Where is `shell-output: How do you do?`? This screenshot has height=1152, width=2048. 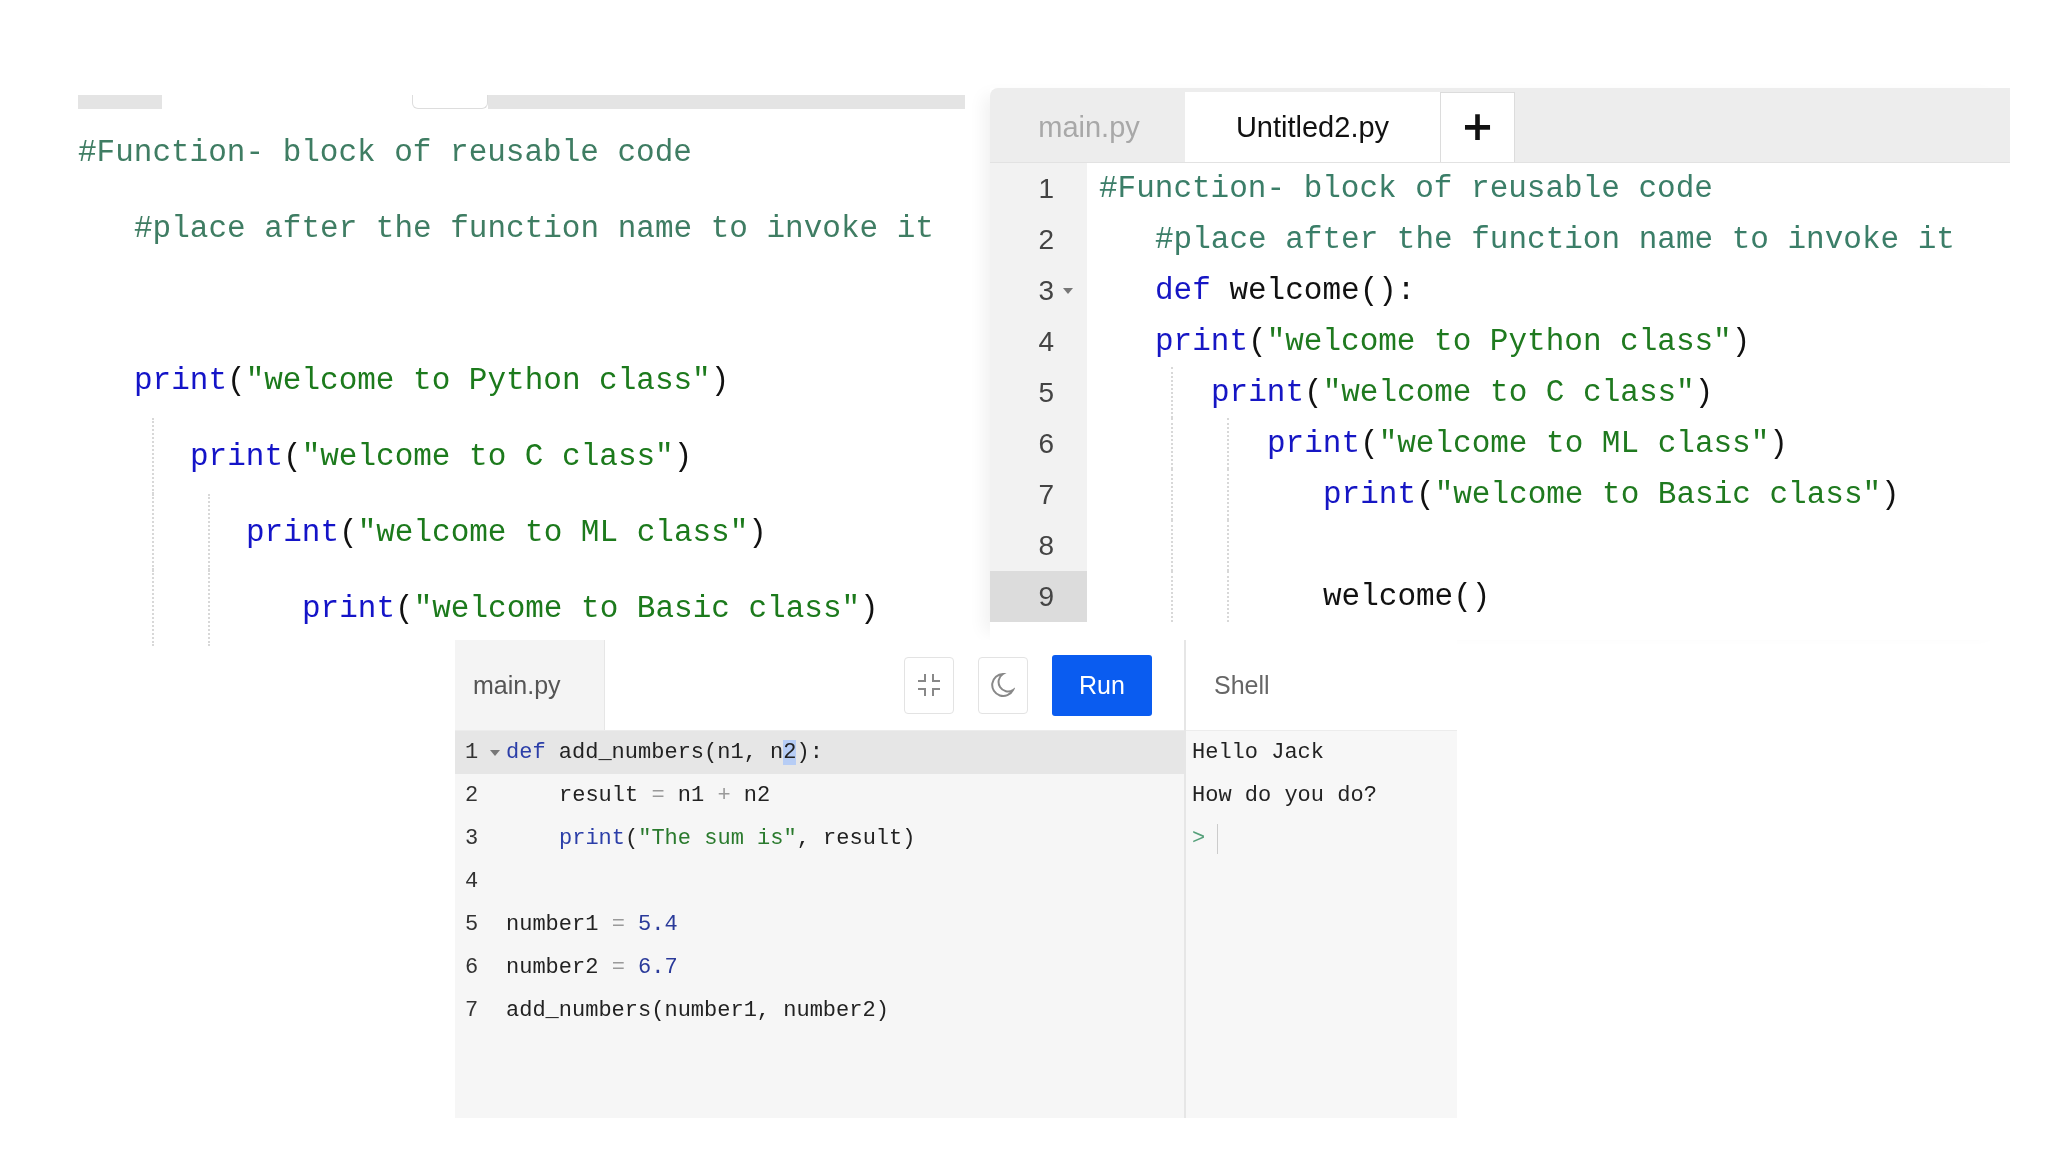 shell-output: How do you do? is located at coordinates (1284, 795).